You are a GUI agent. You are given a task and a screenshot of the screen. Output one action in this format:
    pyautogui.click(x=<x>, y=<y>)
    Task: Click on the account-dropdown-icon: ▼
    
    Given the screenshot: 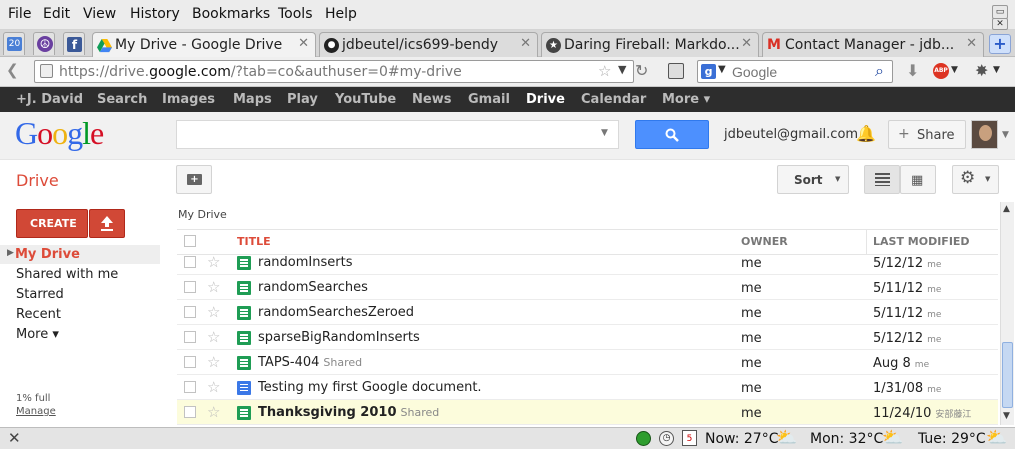 What is the action you would take?
    pyautogui.click(x=1005, y=135)
    